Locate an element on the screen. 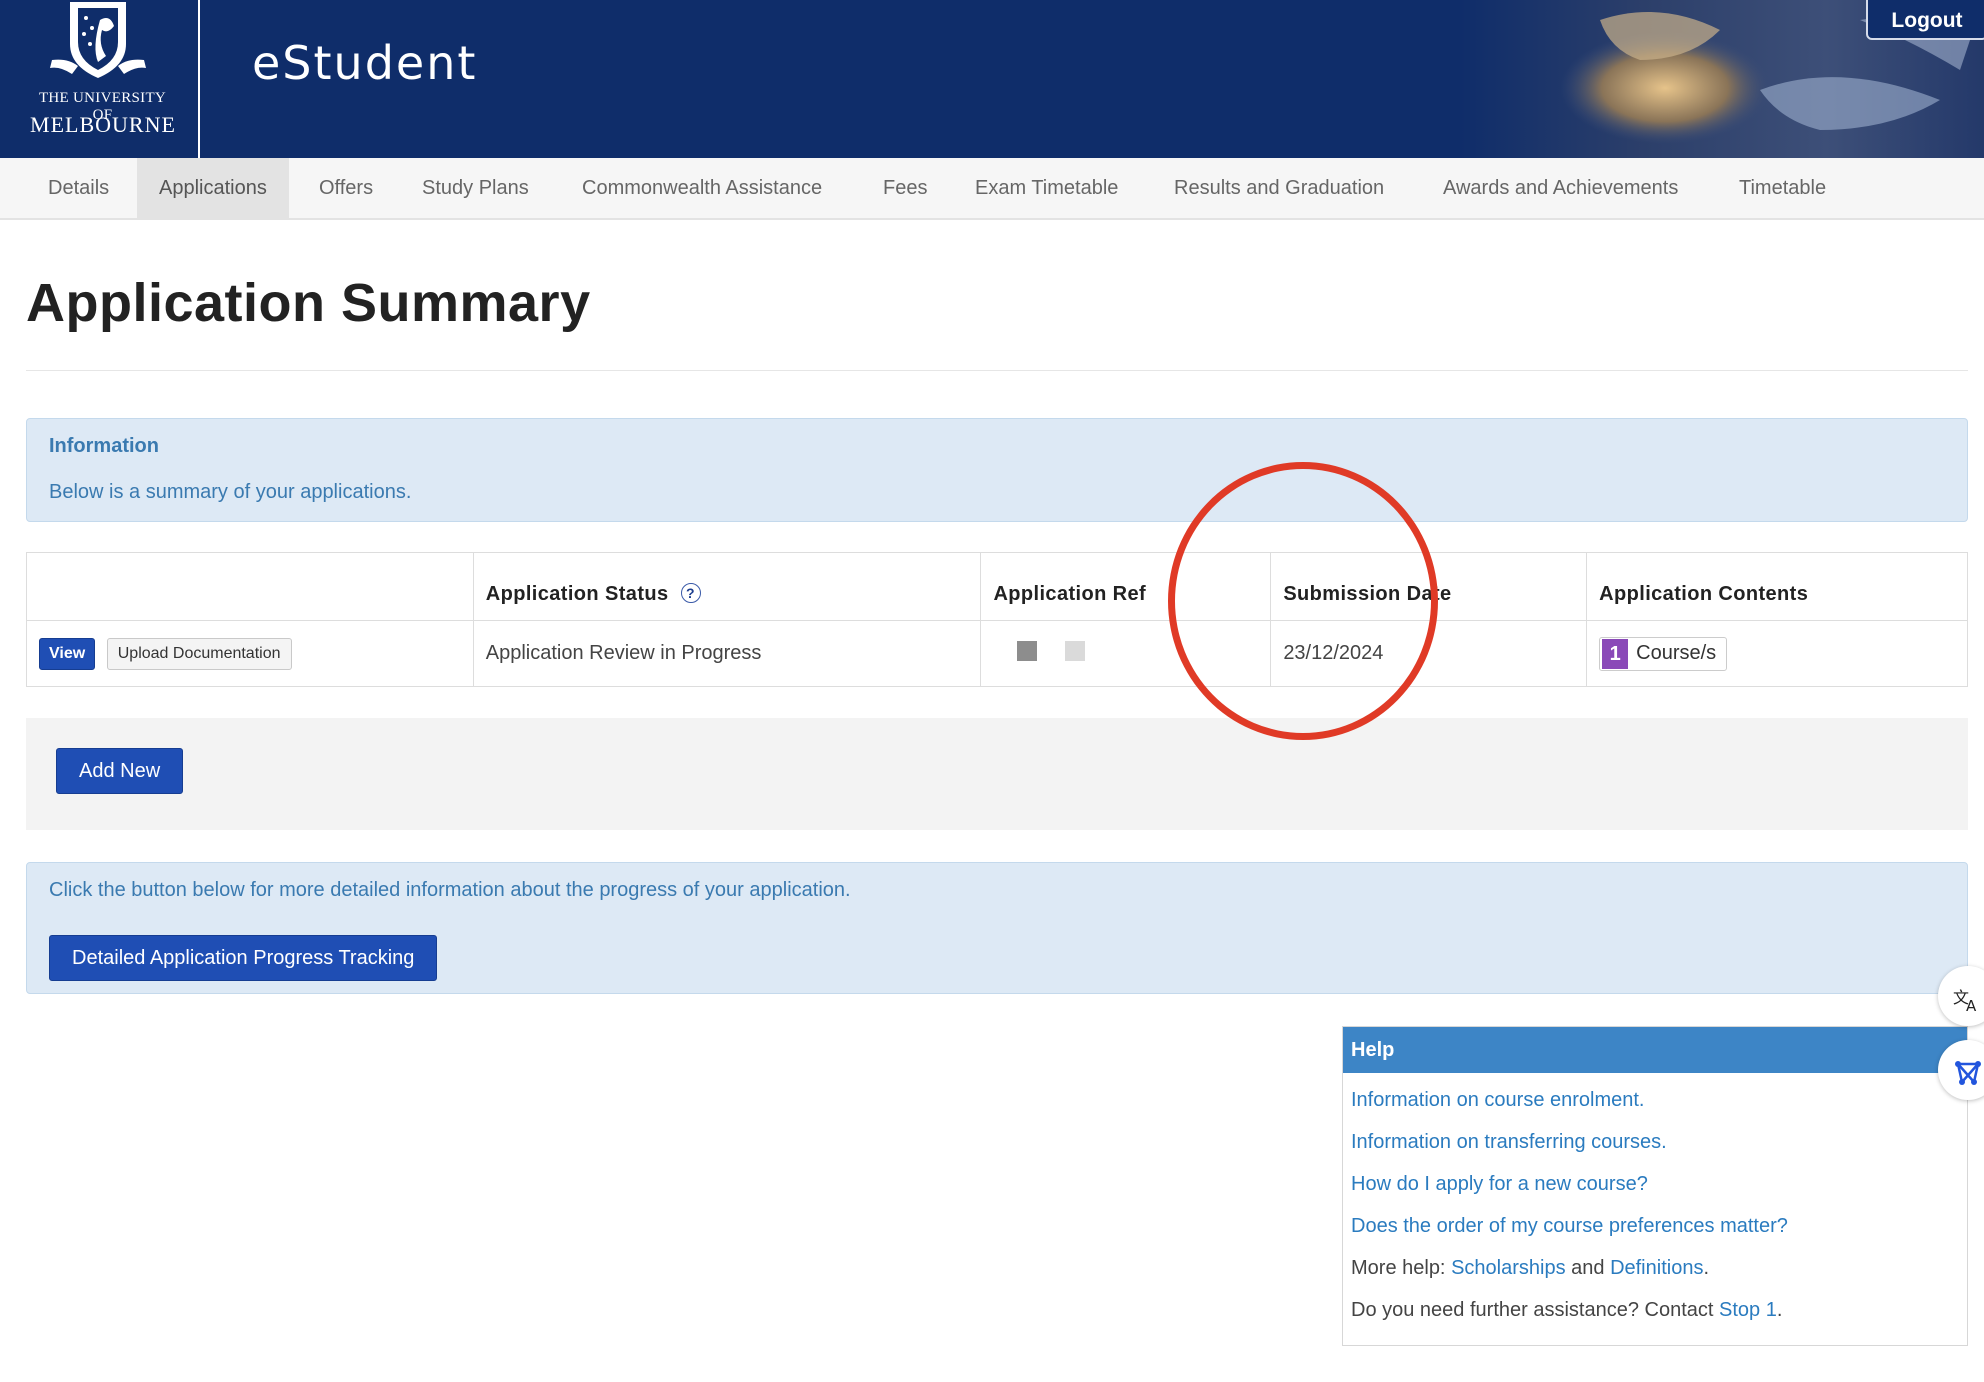 The height and width of the screenshot is (1382, 1984). contents-badge: 1 Course/s is located at coordinates (1663, 653).